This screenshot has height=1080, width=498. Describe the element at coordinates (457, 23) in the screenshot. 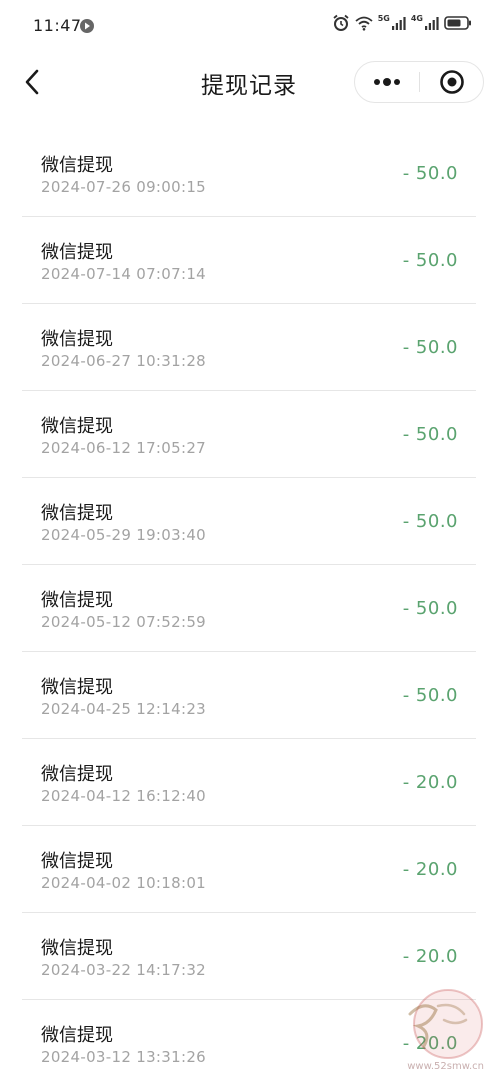

I see `battery-icon` at that location.